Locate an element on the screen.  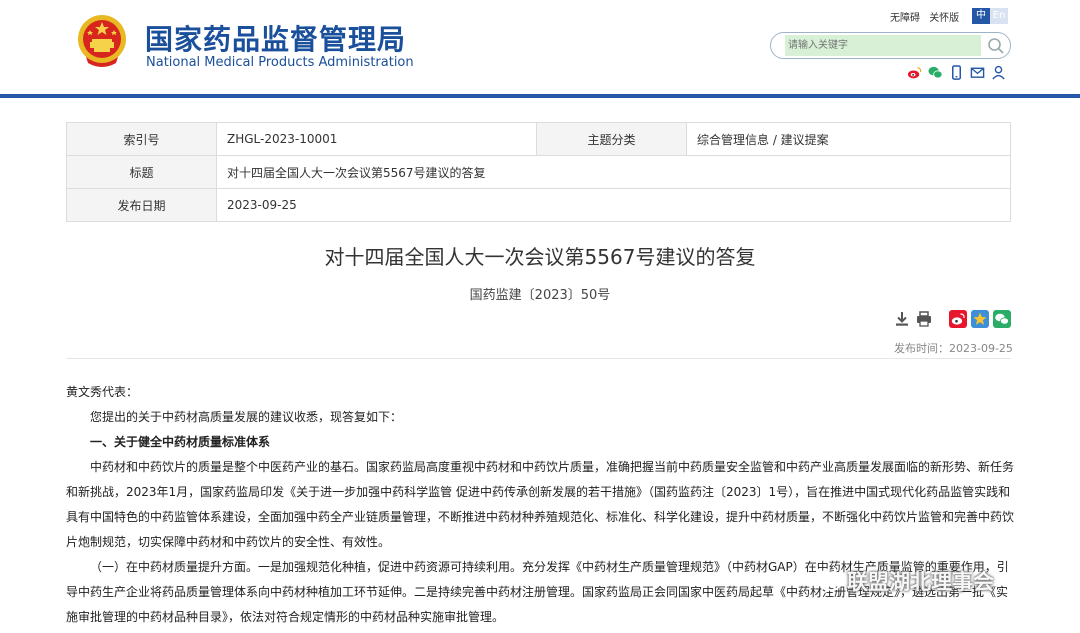
index-label: 索引号 is located at coordinates (141, 139).